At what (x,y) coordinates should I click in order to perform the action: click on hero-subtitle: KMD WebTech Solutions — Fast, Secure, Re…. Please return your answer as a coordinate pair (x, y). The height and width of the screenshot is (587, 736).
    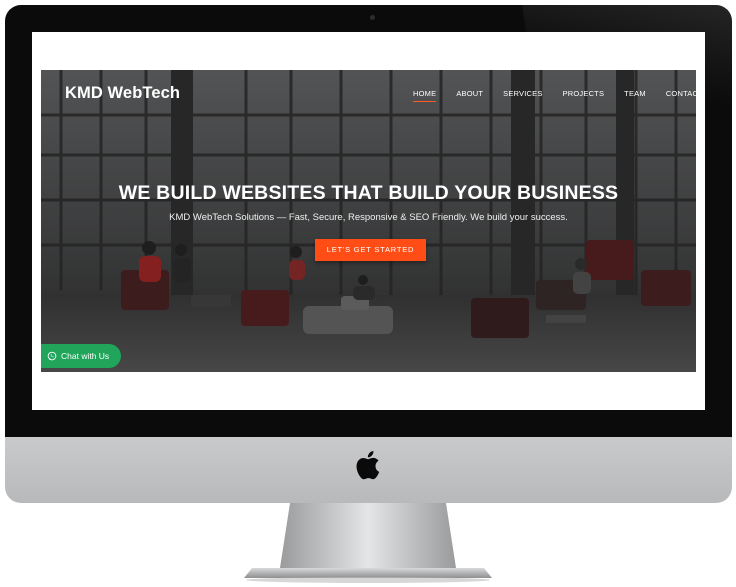
    Looking at the image, I should click on (368, 217).